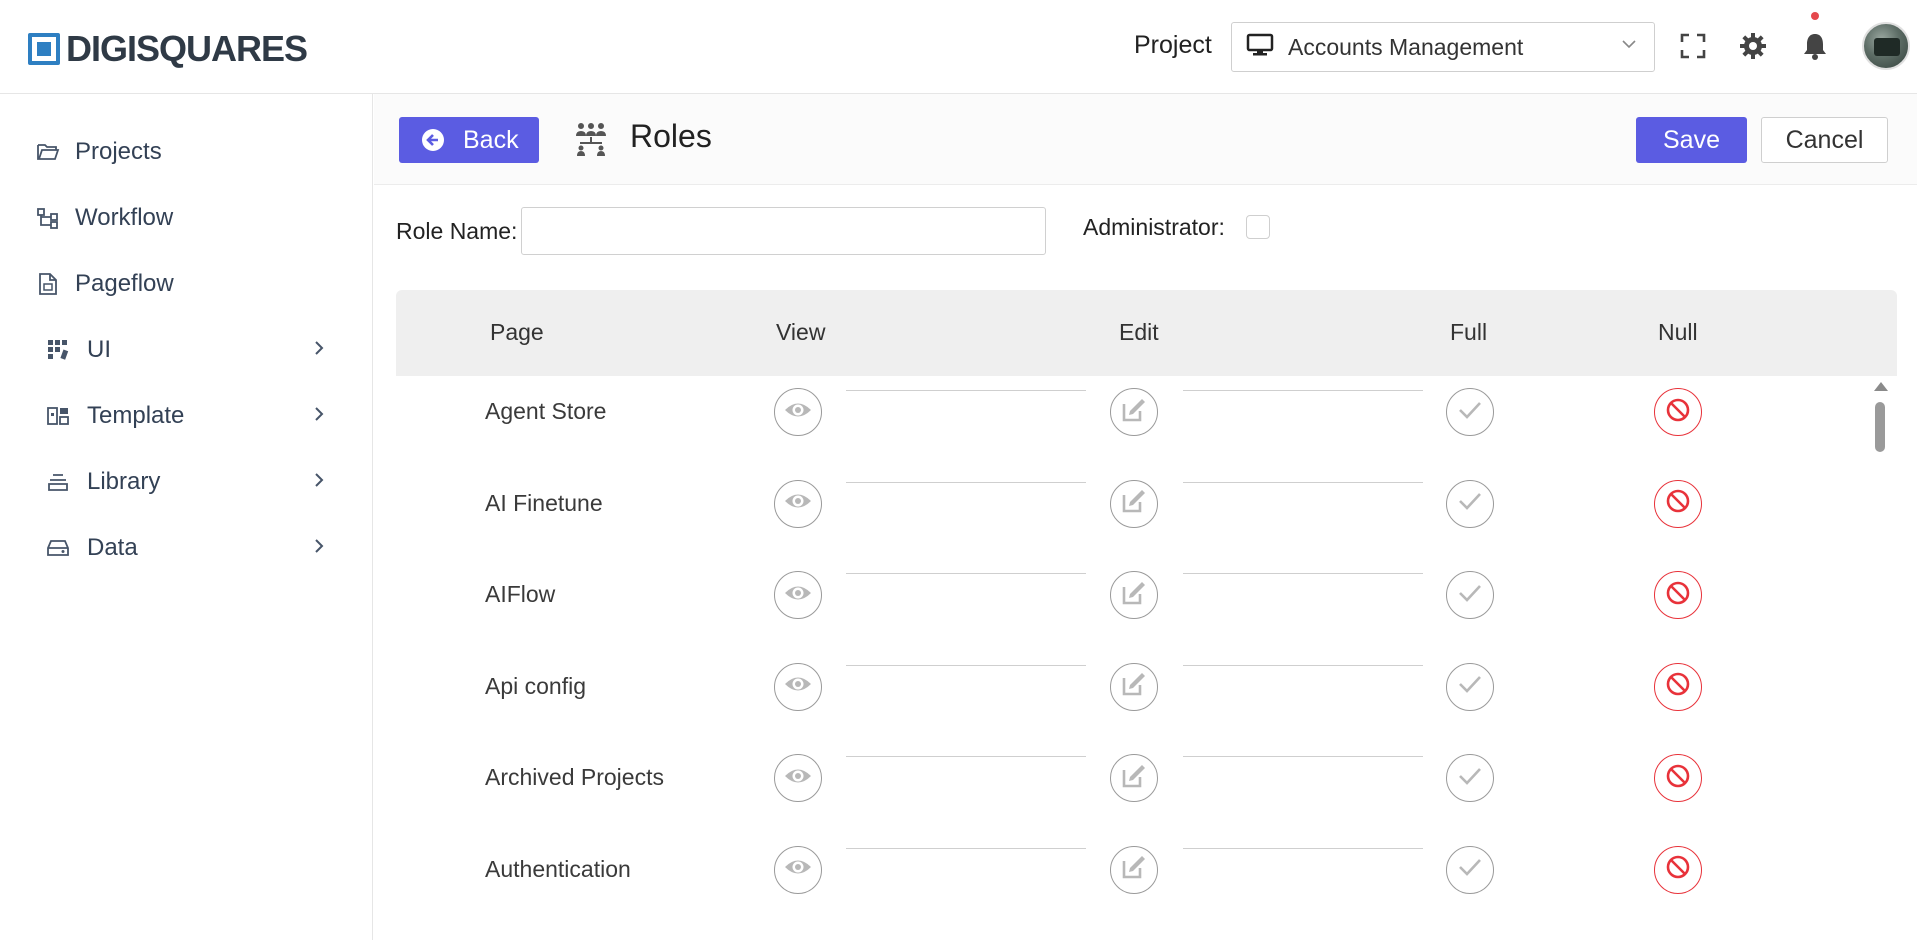 This screenshot has height=940, width=1917. Describe the element at coordinates (186, 284) in the screenshot. I see `sidebar-item-pageflow: Pageflow` at that location.